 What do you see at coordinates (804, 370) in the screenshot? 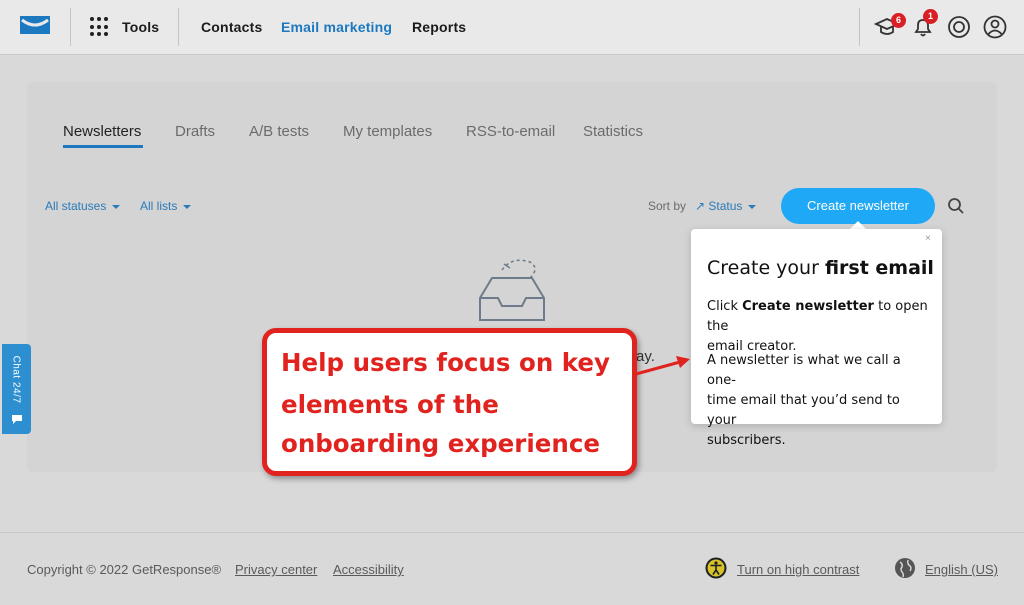
I see `popover-p2-line1: A newsletter is what we call a one-` at bounding box center [804, 370].